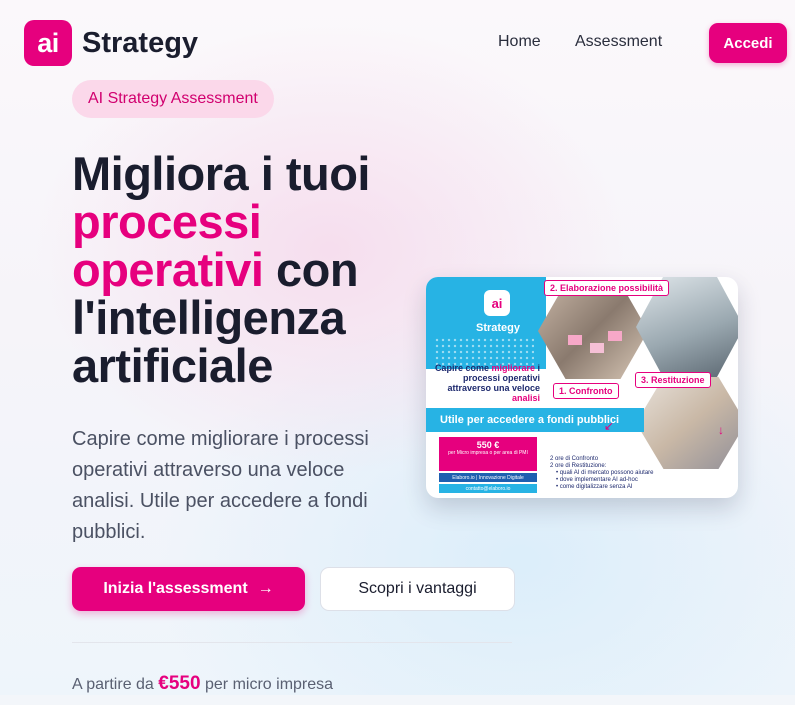  What do you see at coordinates (463, 368) in the screenshot?
I see `flyer-headline-part1: Capire come` at bounding box center [463, 368].